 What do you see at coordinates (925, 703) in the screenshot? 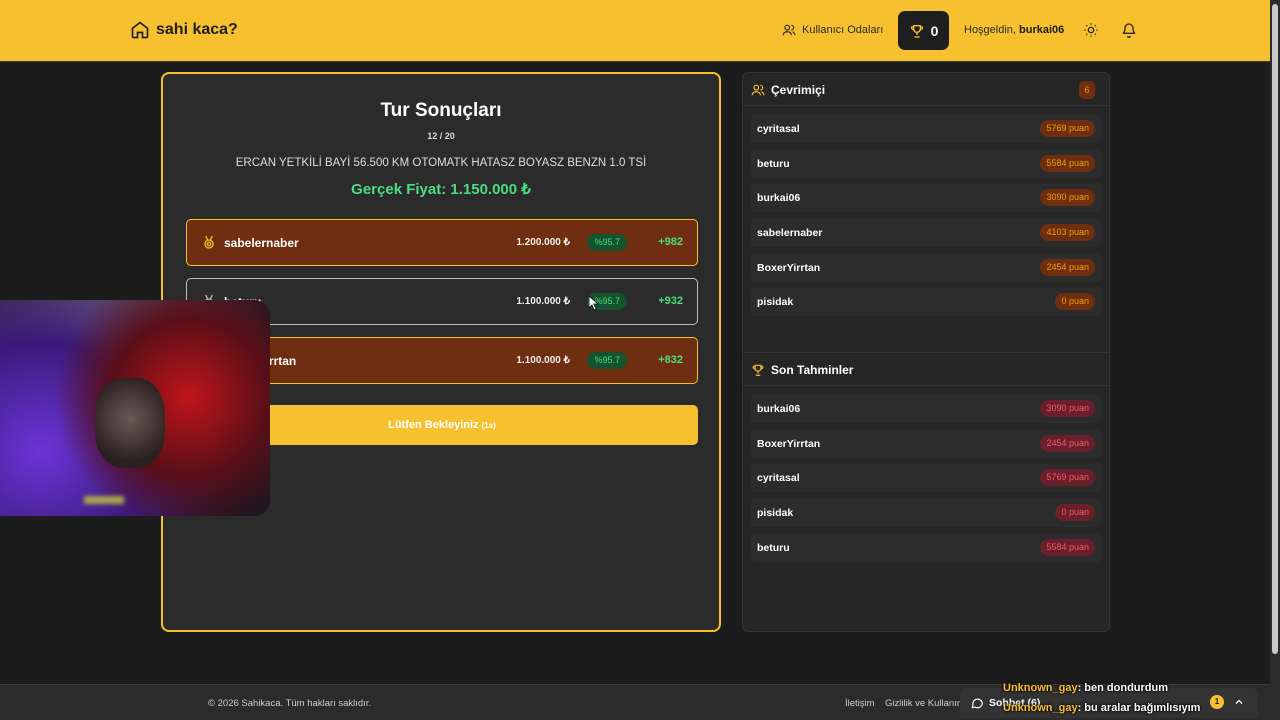
I see `privacy-link: Gizlilik ve Kullanım` at bounding box center [925, 703].